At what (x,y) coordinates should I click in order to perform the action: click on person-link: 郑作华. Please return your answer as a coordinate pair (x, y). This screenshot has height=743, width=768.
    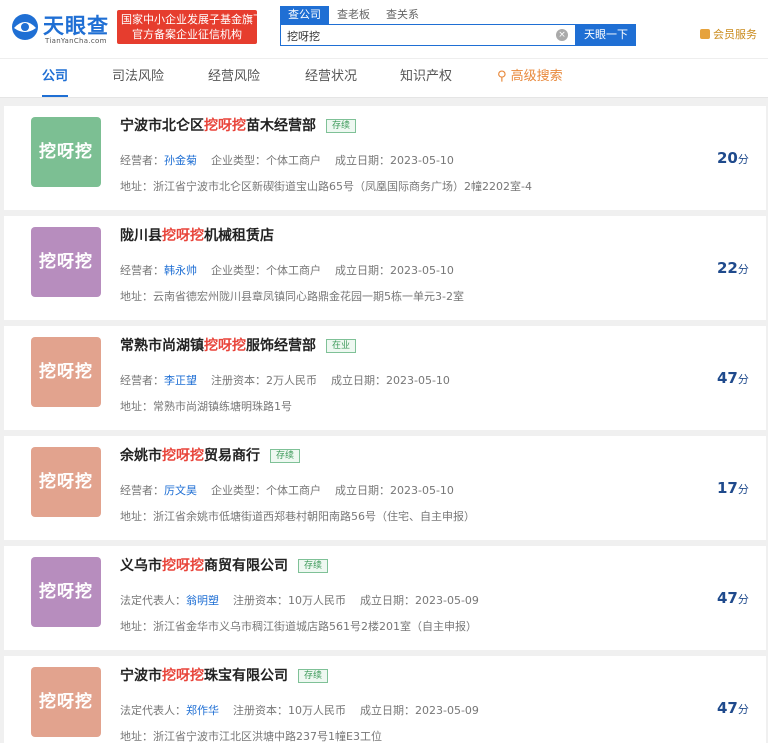
    Looking at the image, I should click on (202, 710).